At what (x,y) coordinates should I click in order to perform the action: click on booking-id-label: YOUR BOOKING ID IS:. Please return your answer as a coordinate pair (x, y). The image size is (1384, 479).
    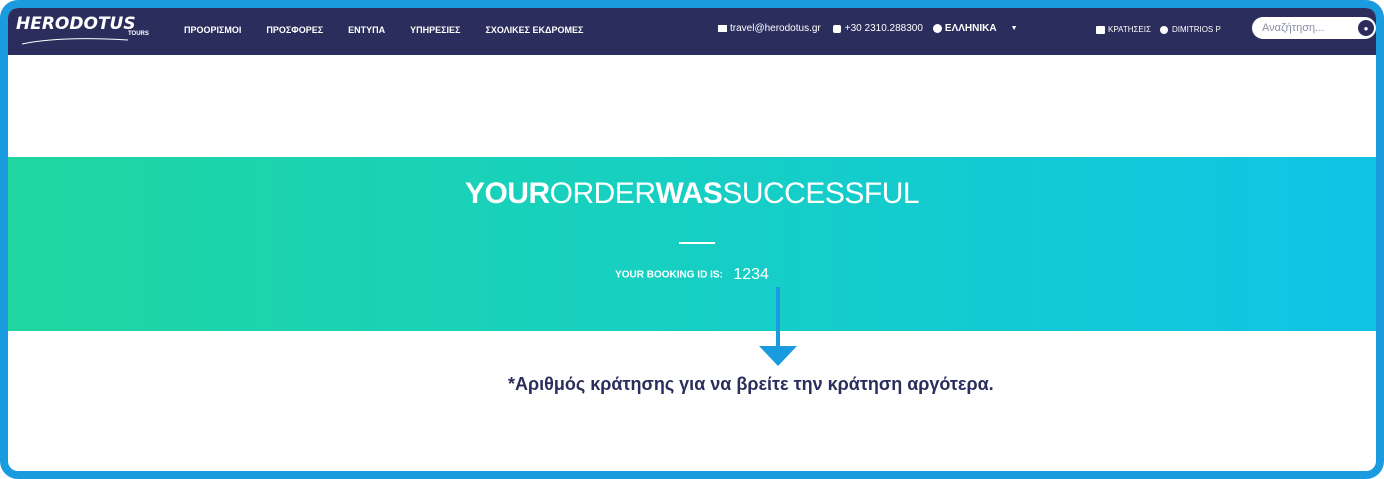
    Looking at the image, I should click on (669, 275).